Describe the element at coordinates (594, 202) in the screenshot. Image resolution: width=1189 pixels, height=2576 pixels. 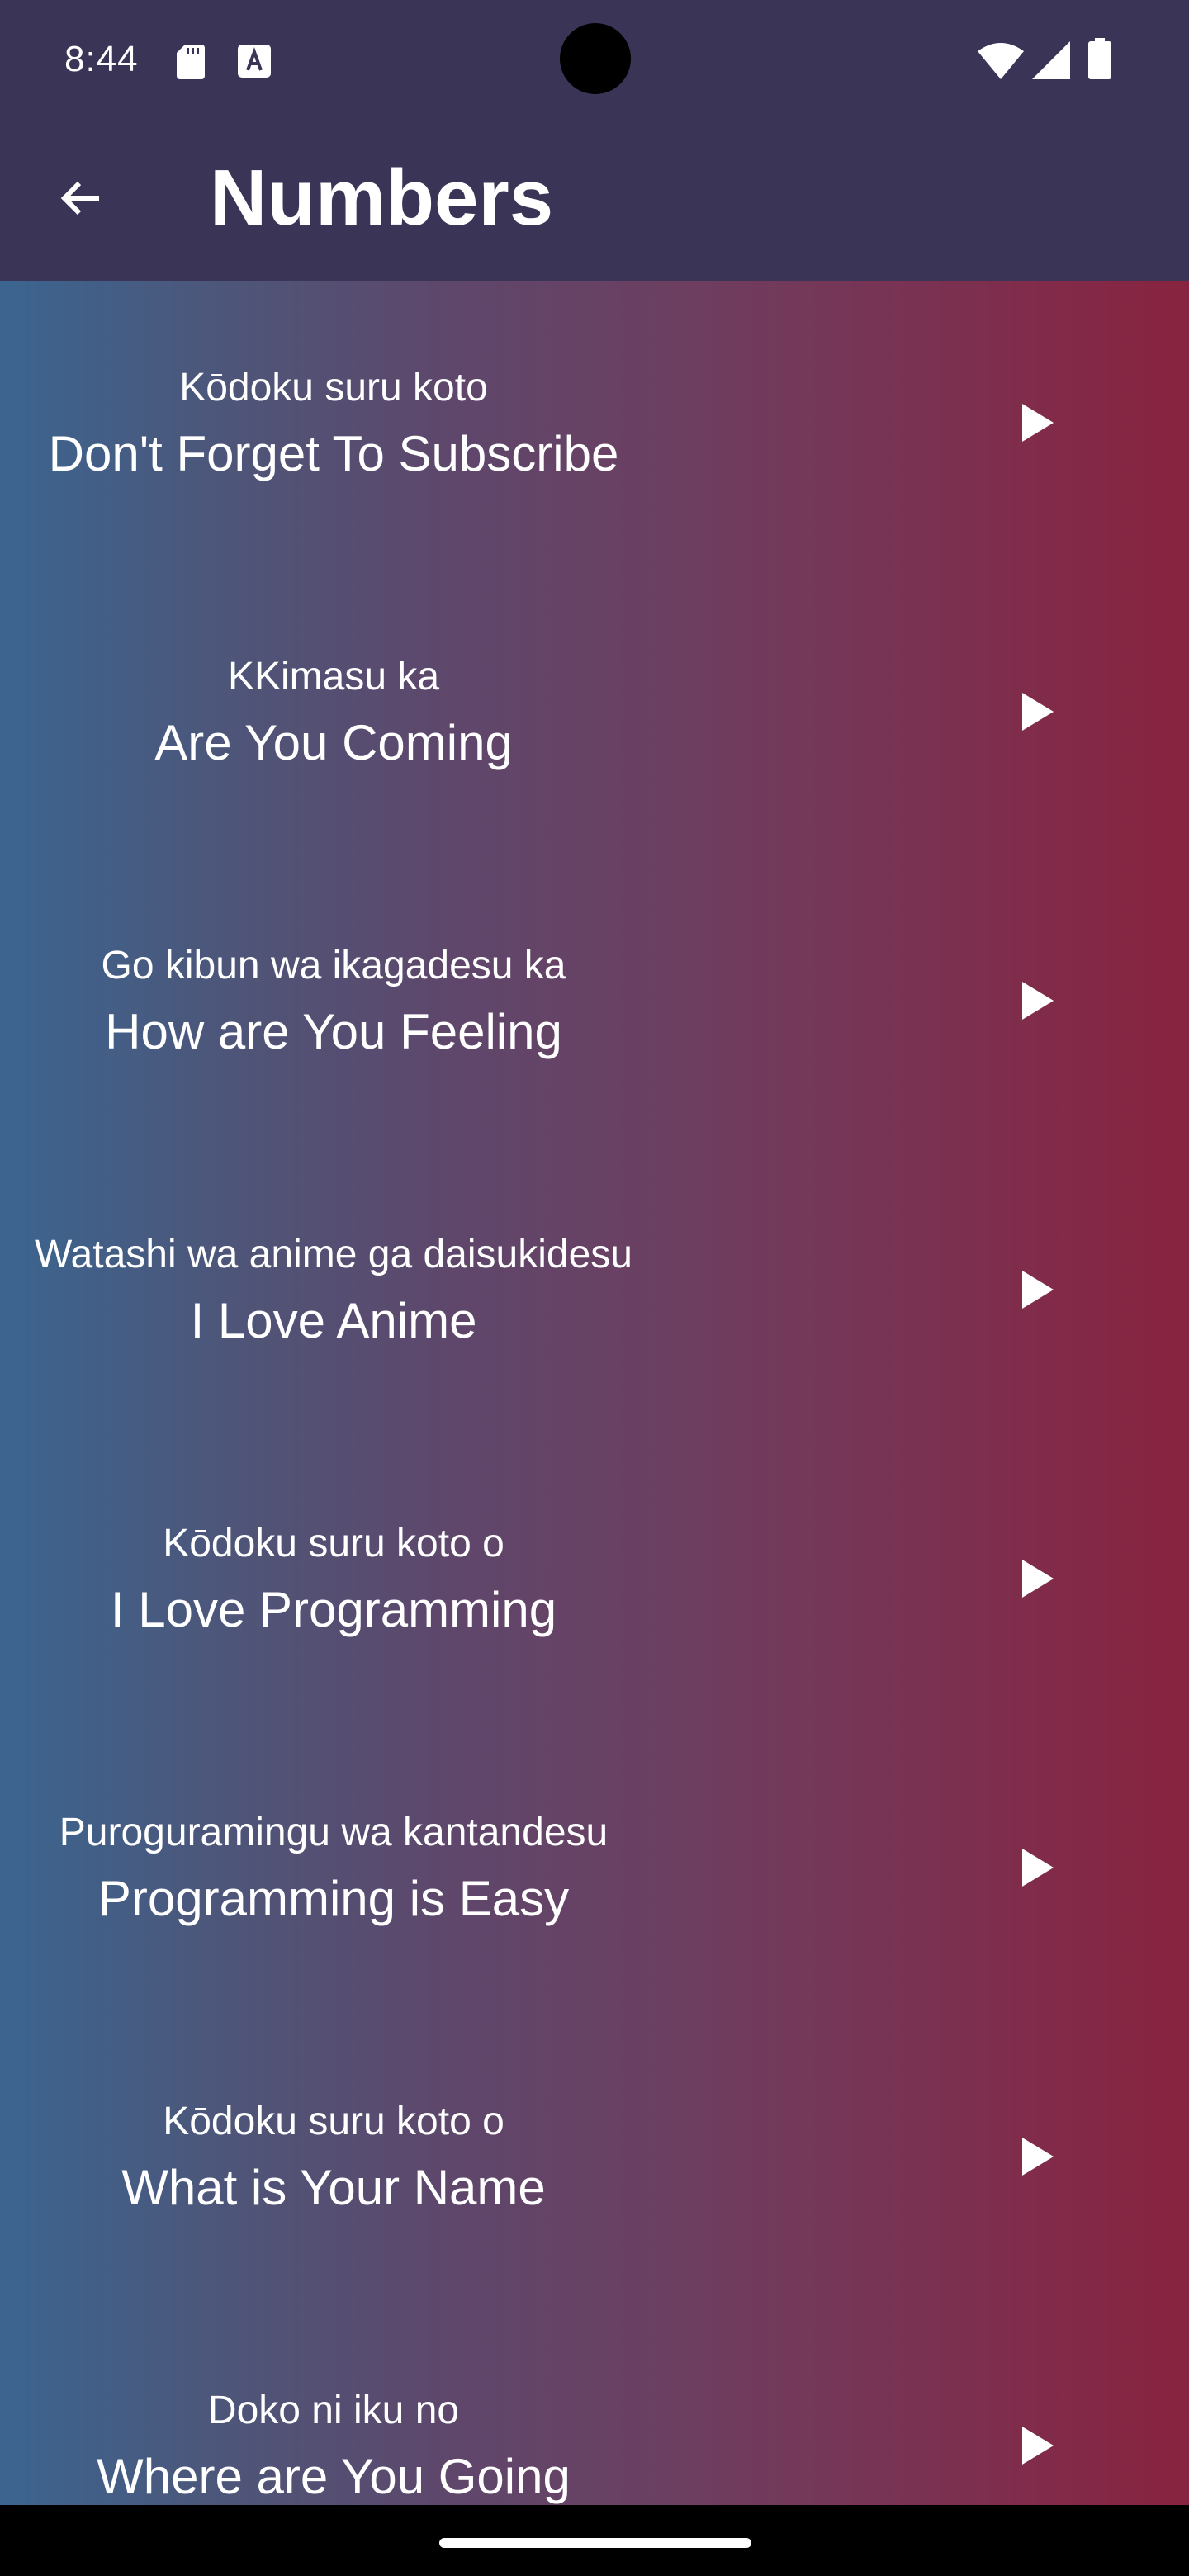
I see `app-bar: Numbers` at that location.